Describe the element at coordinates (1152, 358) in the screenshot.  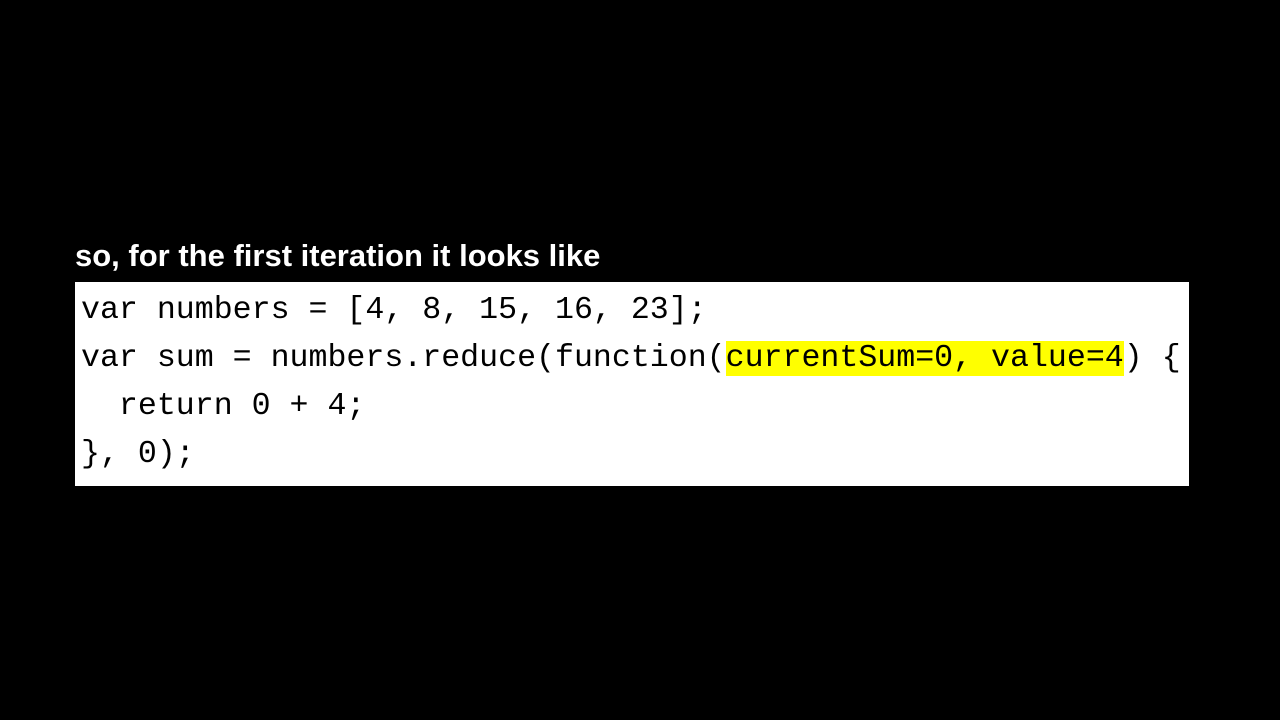
I see `code-line-2-after: ) {` at that location.